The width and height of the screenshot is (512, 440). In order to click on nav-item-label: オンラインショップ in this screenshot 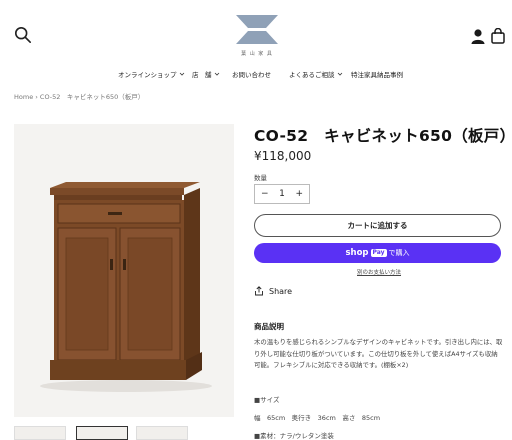, I will do `click(147, 75)`.